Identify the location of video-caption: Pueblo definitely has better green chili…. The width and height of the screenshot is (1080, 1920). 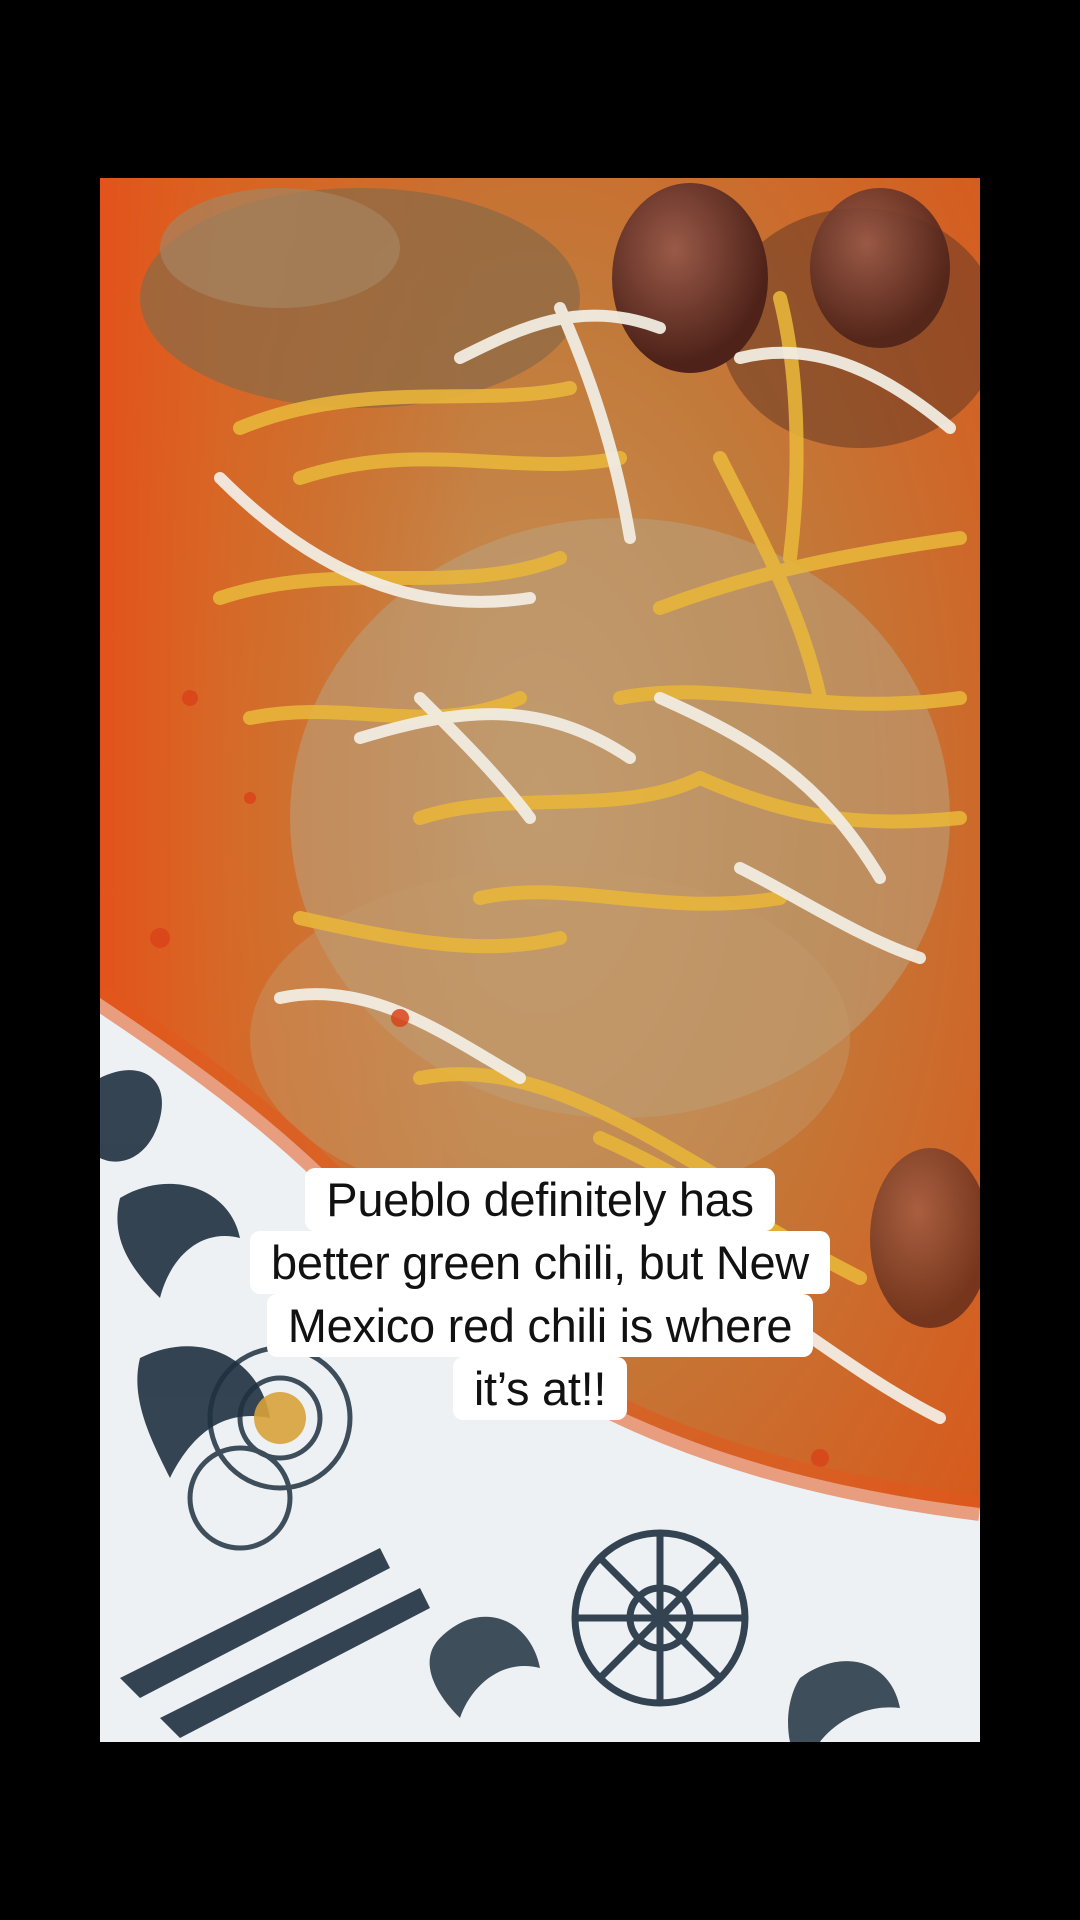
(540, 1294).